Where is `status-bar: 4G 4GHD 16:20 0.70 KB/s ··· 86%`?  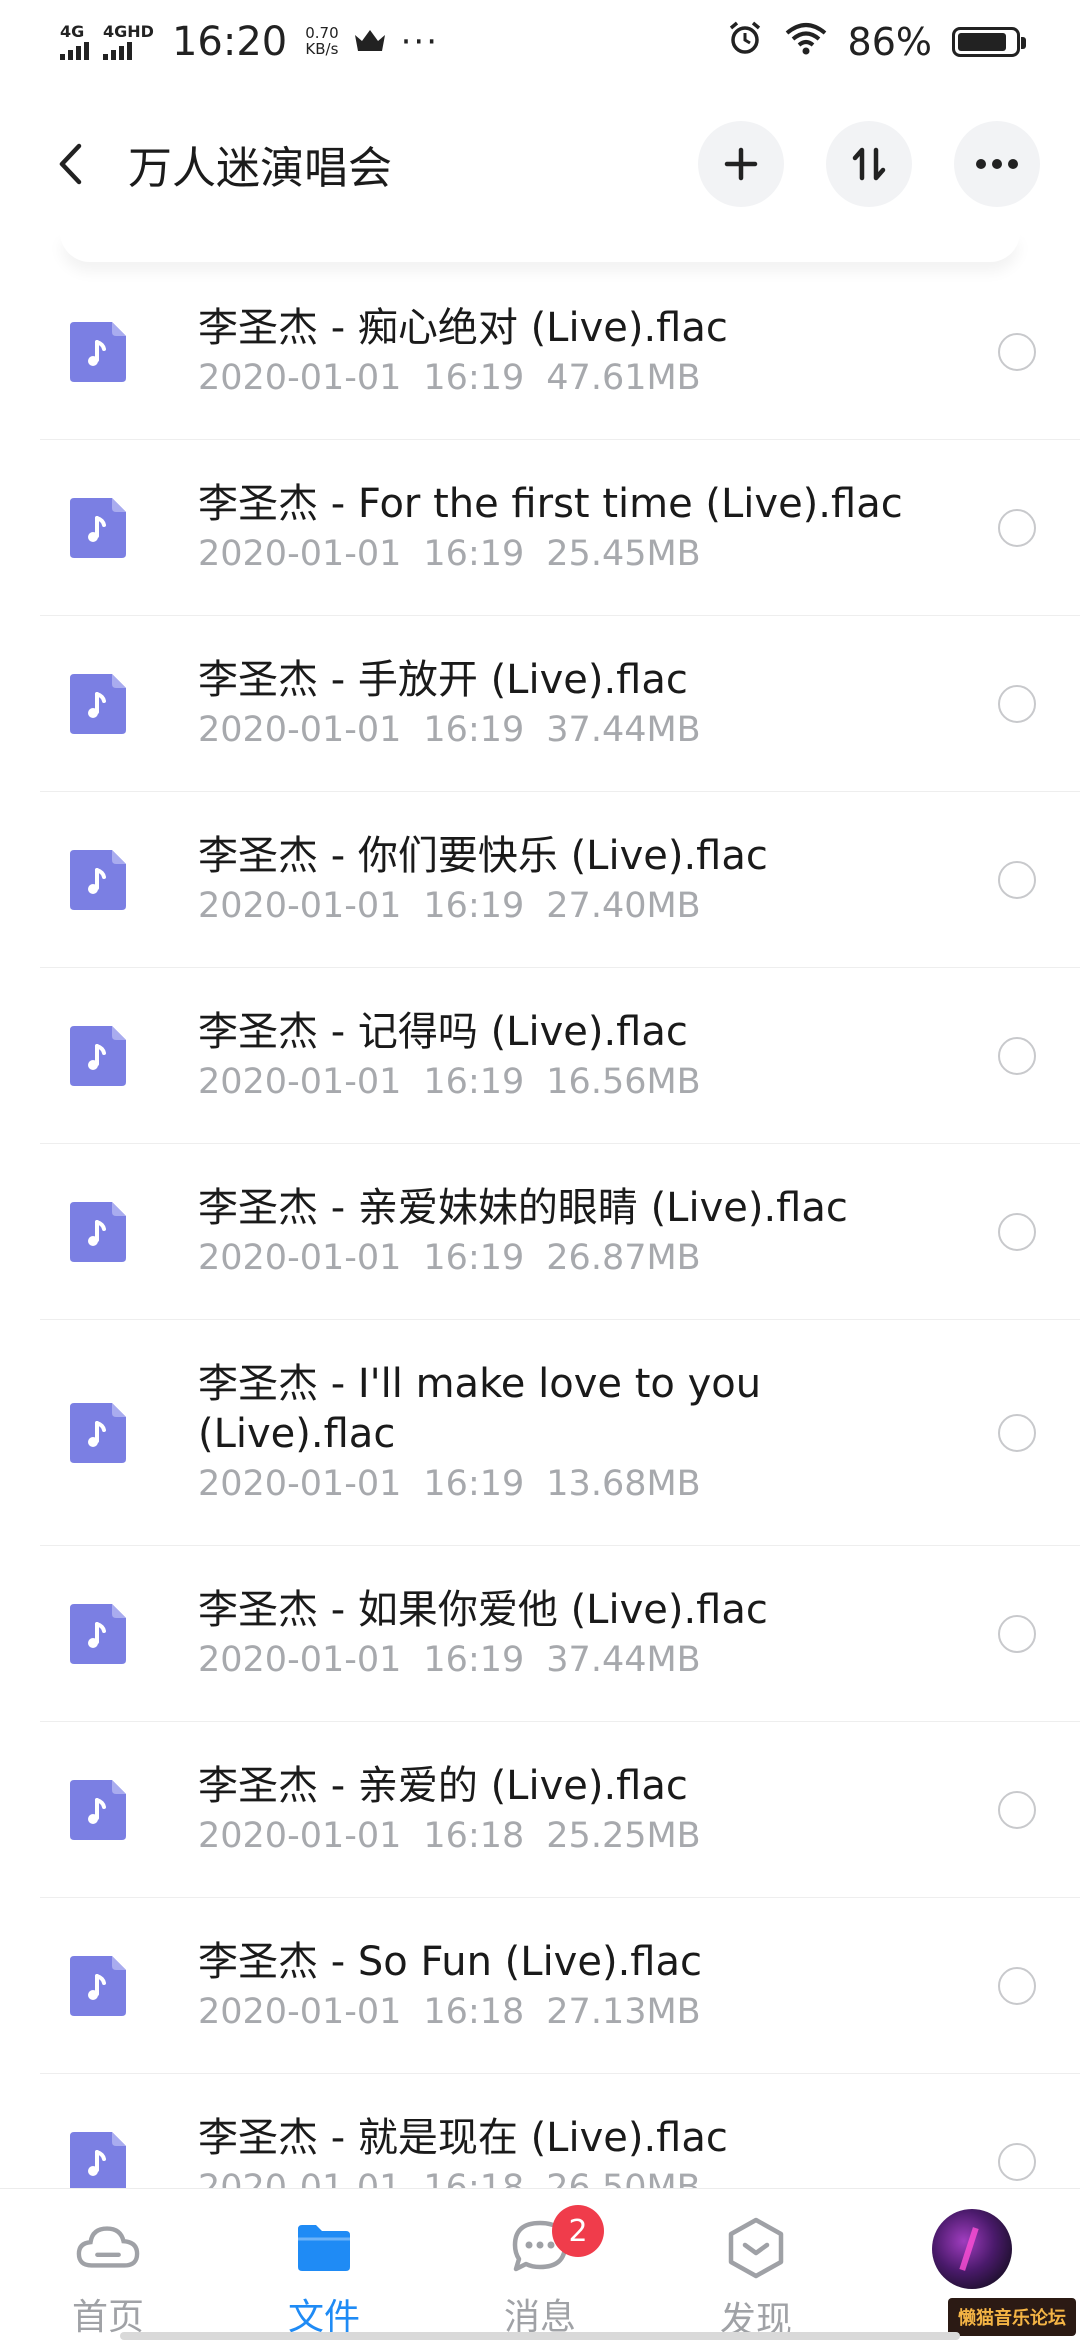
status-bar: 4G 4GHD 16:20 0.70 KB/s ··· 86% is located at coordinates (540, 42).